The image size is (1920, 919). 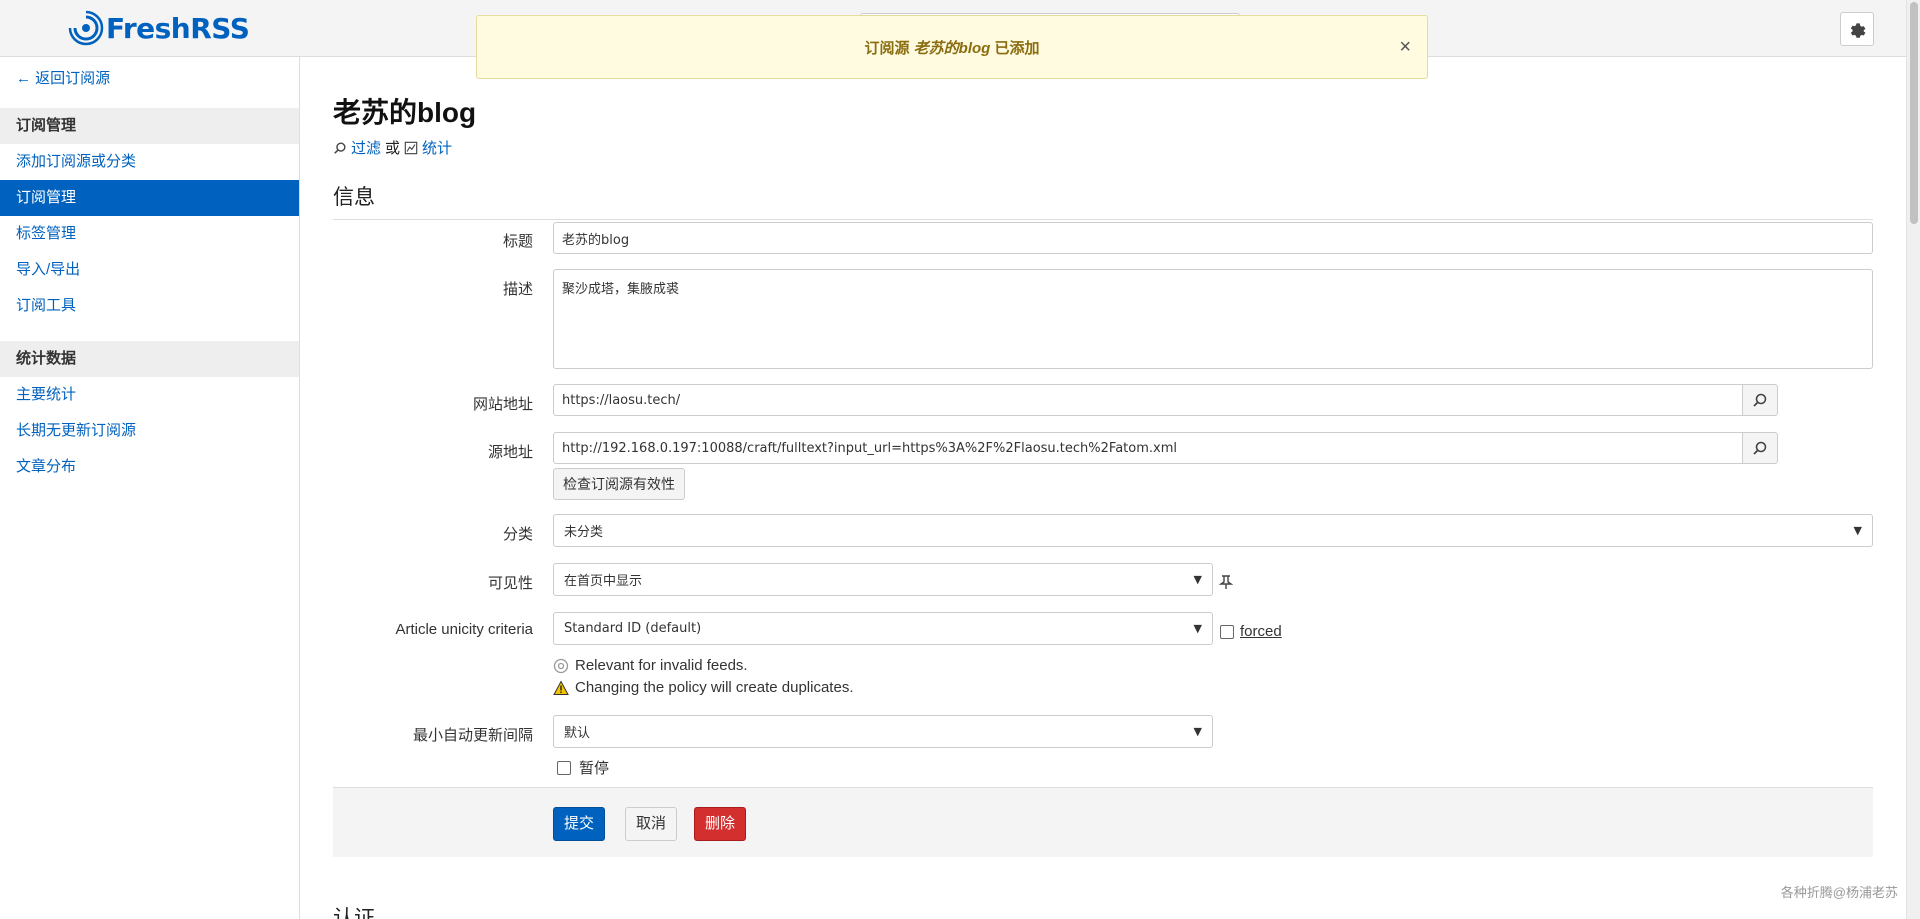 I want to click on search-icon, so click(x=340, y=147).